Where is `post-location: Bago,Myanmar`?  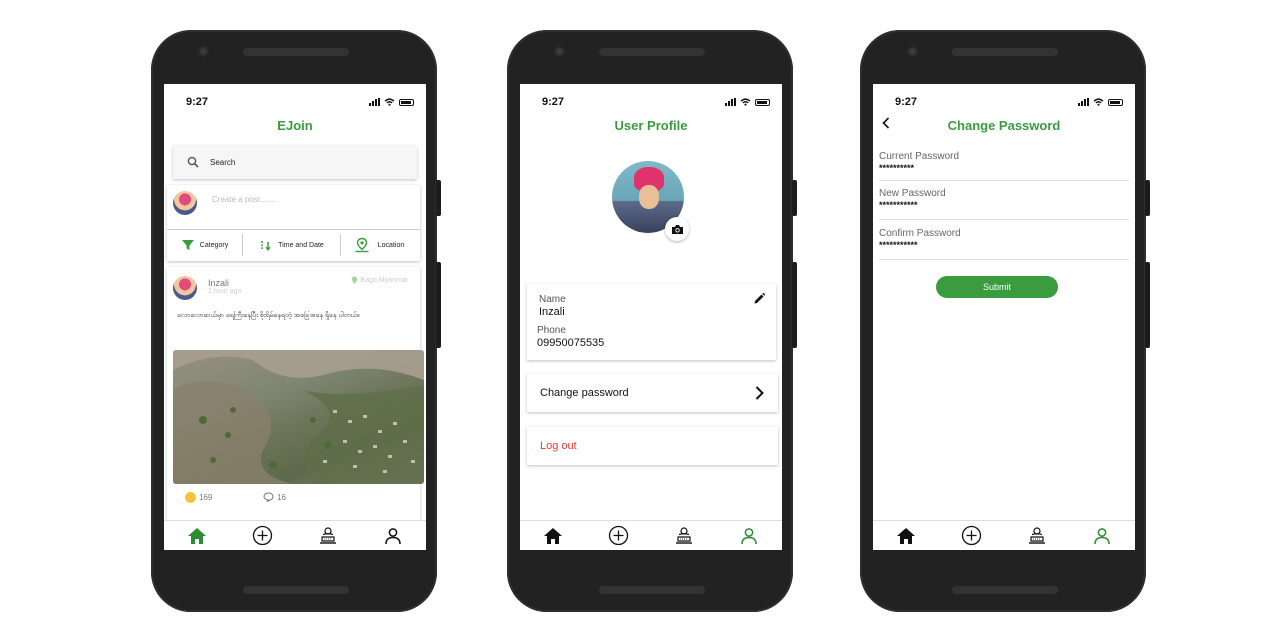 post-location: Bago,Myanmar is located at coordinates (379, 280).